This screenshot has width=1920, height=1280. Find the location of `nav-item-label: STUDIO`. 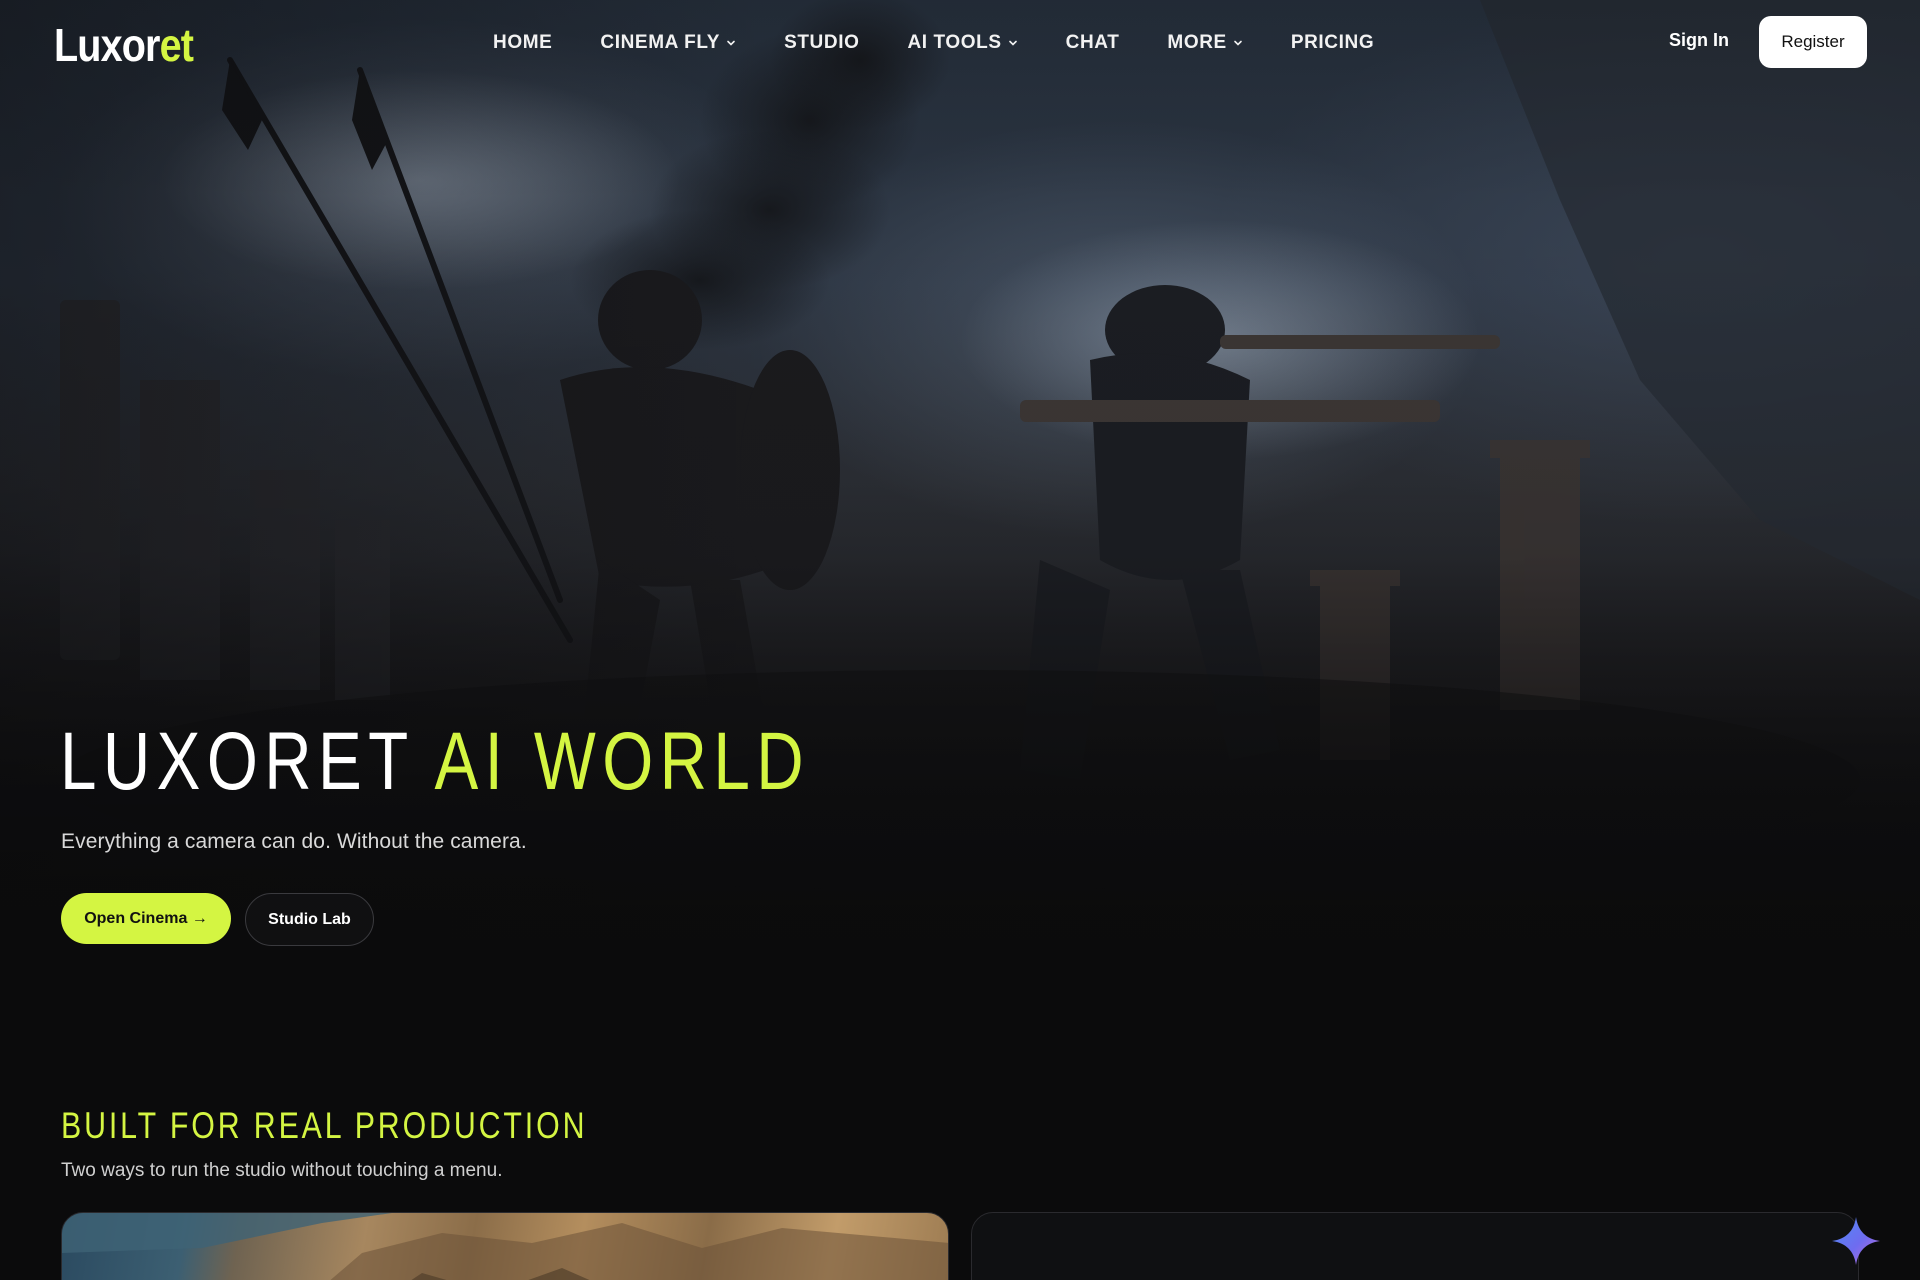

nav-item-label: STUDIO is located at coordinates (822, 42).